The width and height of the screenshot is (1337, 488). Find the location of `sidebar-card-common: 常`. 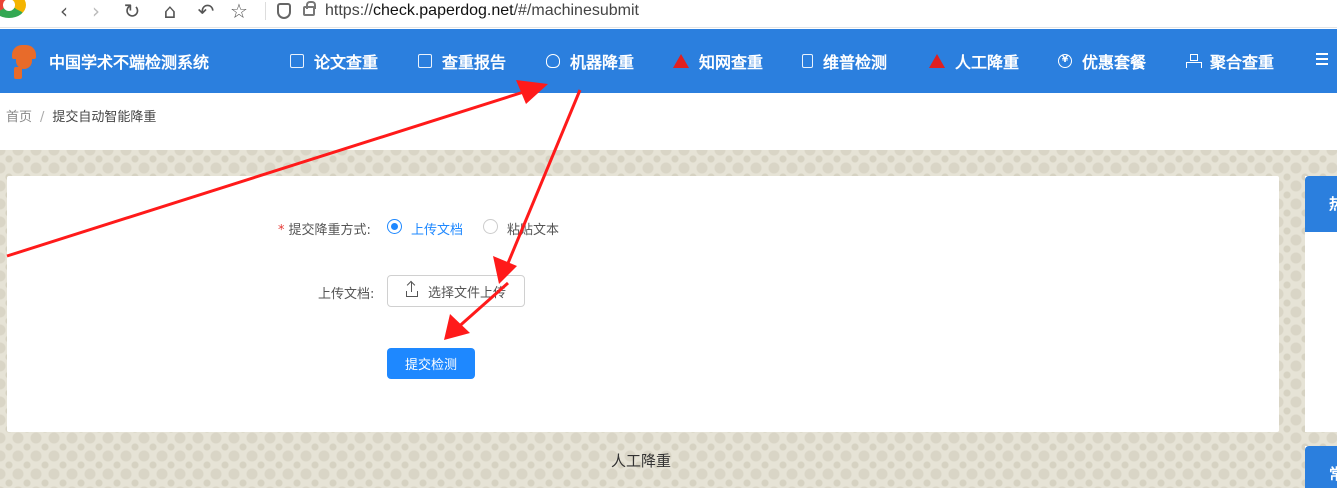

sidebar-card-common: 常 is located at coordinates (1321, 467).